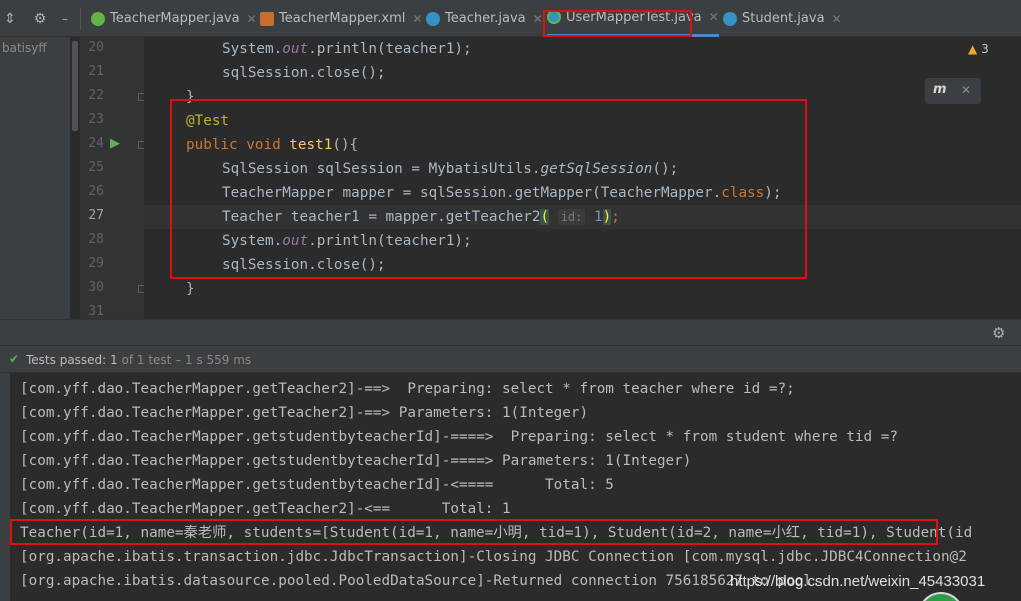 This screenshot has width=1021, height=601. What do you see at coordinates (272, 145) in the screenshot?
I see `code-line-24: public void test1(){` at bounding box center [272, 145].